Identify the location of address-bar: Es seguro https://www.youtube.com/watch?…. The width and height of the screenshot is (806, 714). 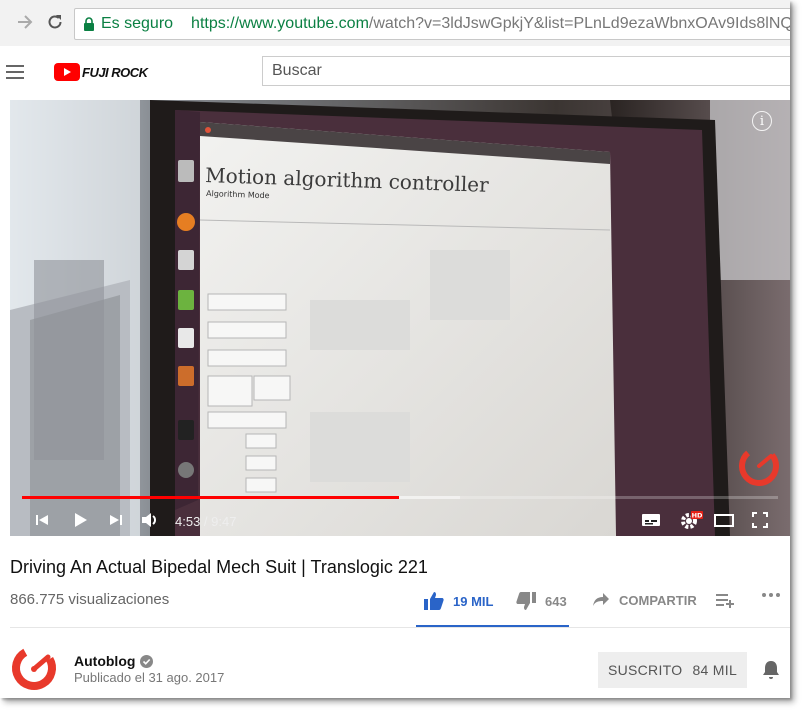
(432, 24).